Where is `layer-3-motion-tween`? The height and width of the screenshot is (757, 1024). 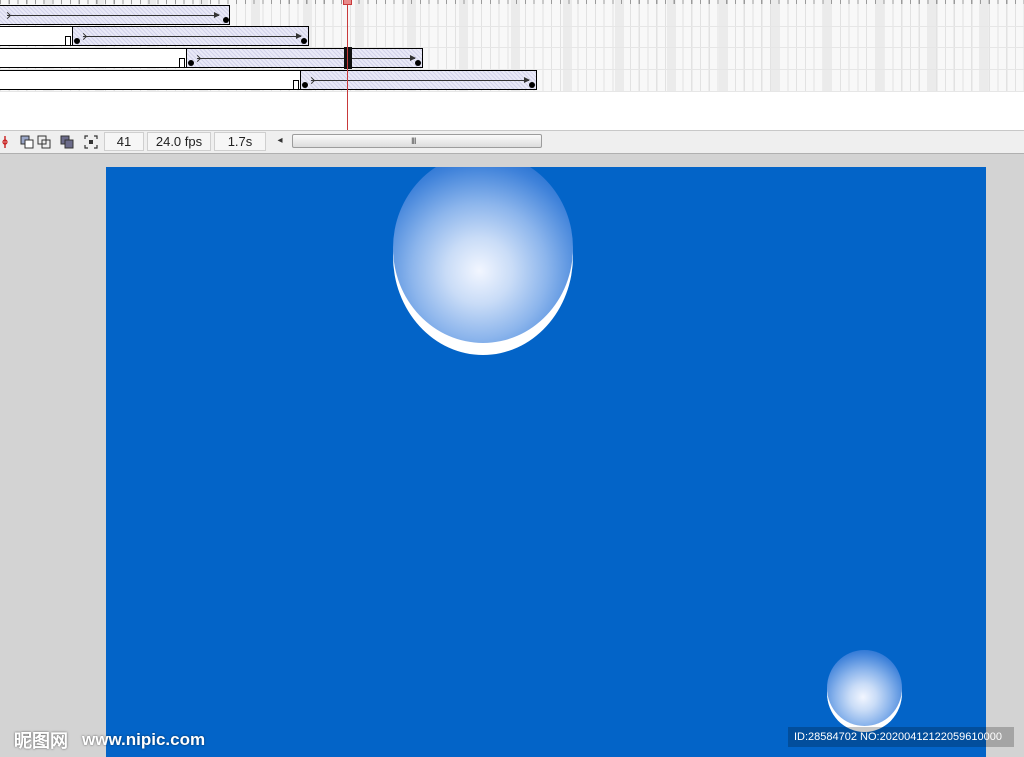
layer-3-motion-tween is located at coordinates (304, 58).